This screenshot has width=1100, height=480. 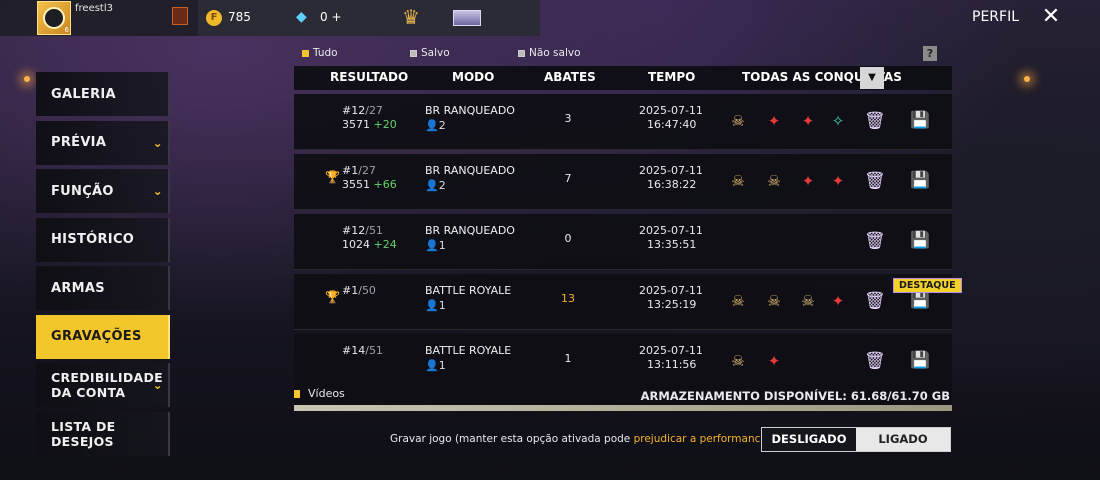 I want to click on sidebar-item-previa: PRÉVIA ⌄, so click(x=103, y=142).